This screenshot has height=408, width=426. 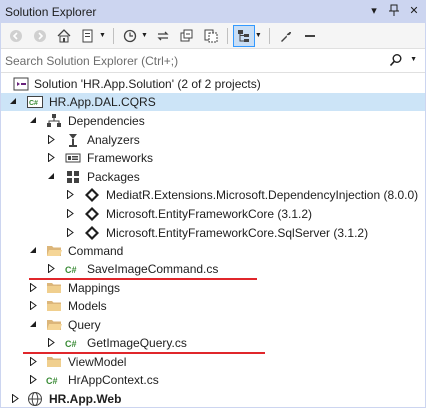 I want to click on pending-changes-filter-button, so click(x=130, y=36).